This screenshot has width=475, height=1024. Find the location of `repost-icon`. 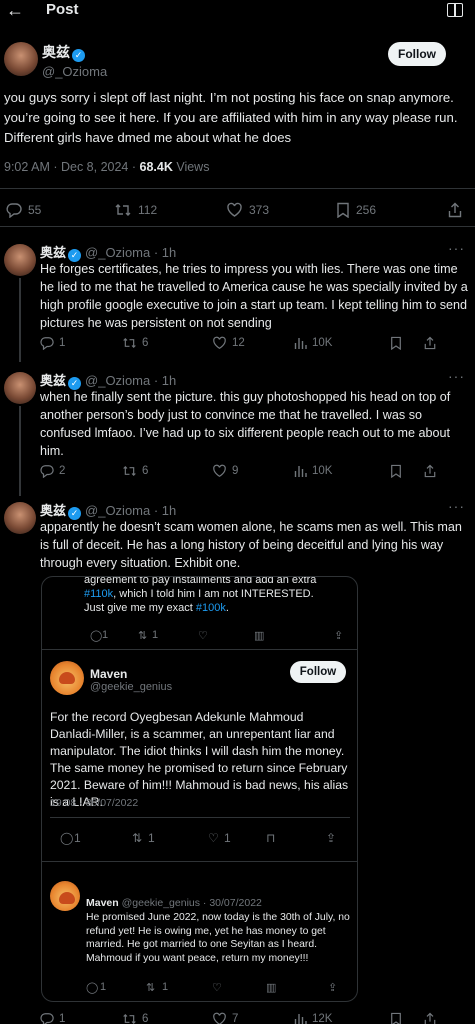

repost-icon is located at coordinates (123, 210).